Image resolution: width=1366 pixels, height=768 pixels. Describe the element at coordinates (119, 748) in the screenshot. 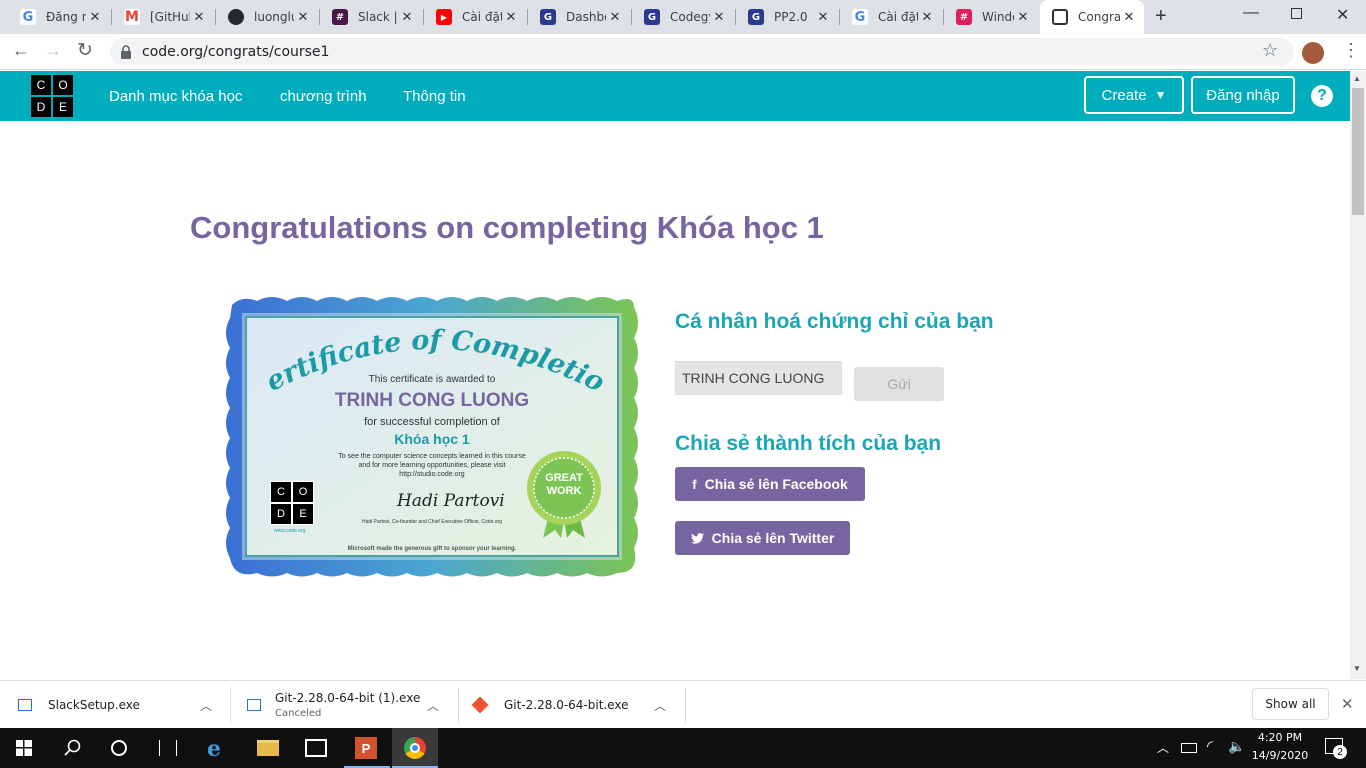

I see `cortana-icon` at that location.